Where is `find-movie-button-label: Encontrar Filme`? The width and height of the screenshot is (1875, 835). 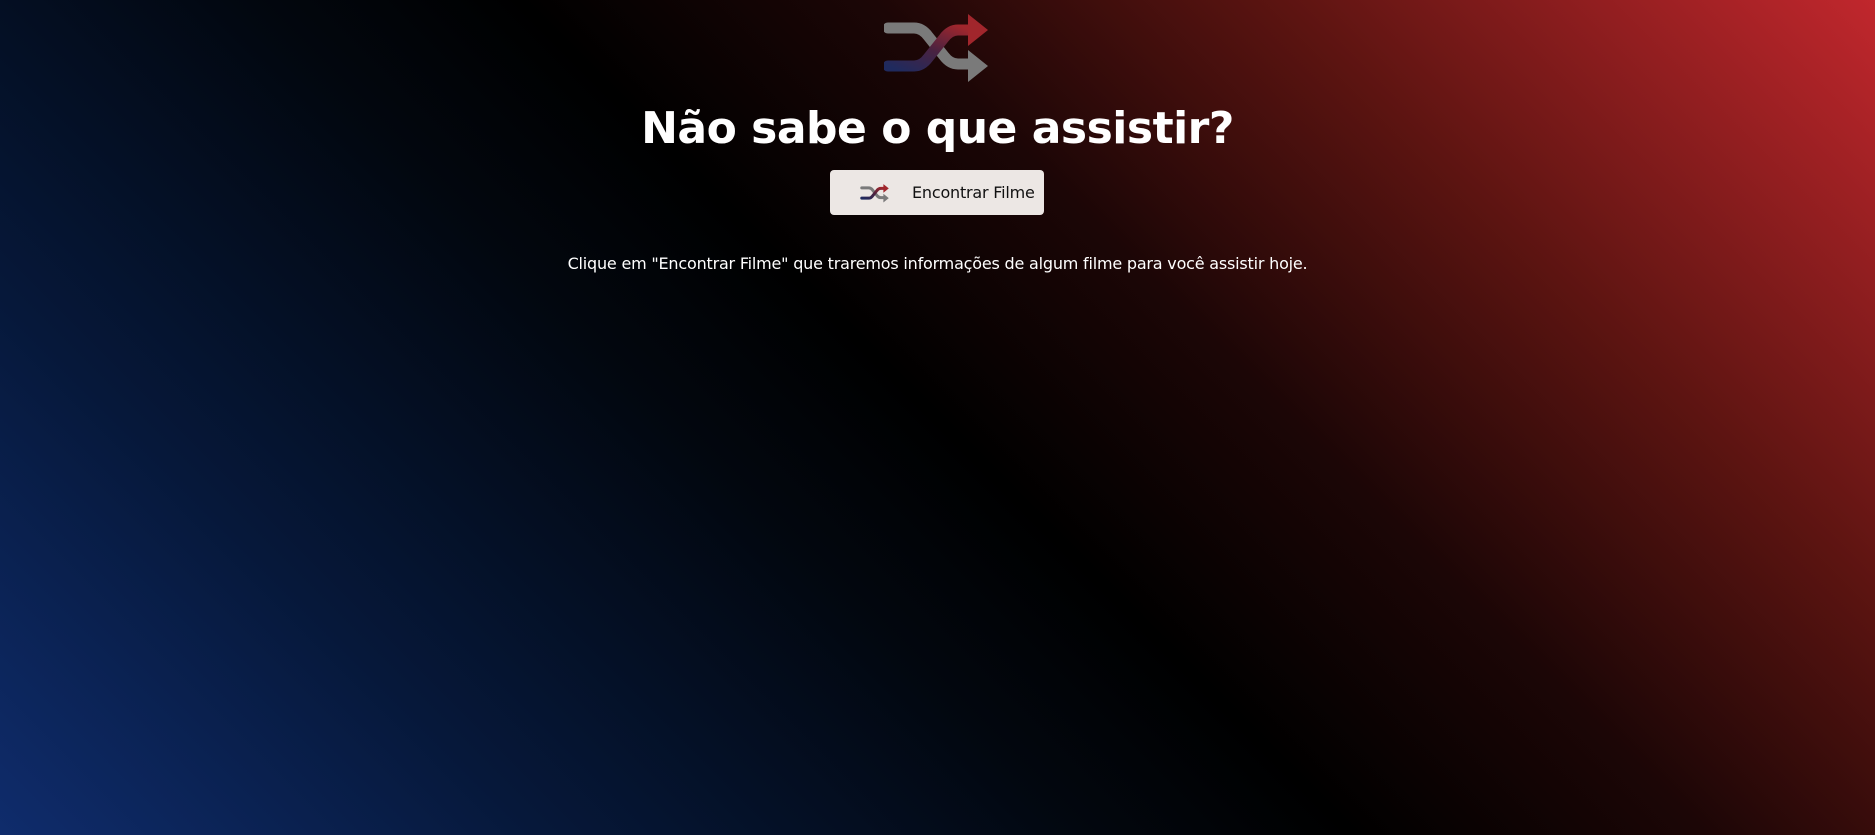
find-movie-button-label: Encontrar Filme is located at coordinates (973, 192).